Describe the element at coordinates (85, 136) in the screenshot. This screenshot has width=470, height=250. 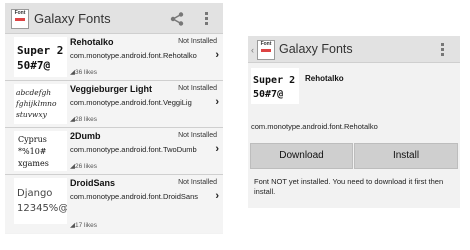
I see `font-name: 2Dumb` at that location.